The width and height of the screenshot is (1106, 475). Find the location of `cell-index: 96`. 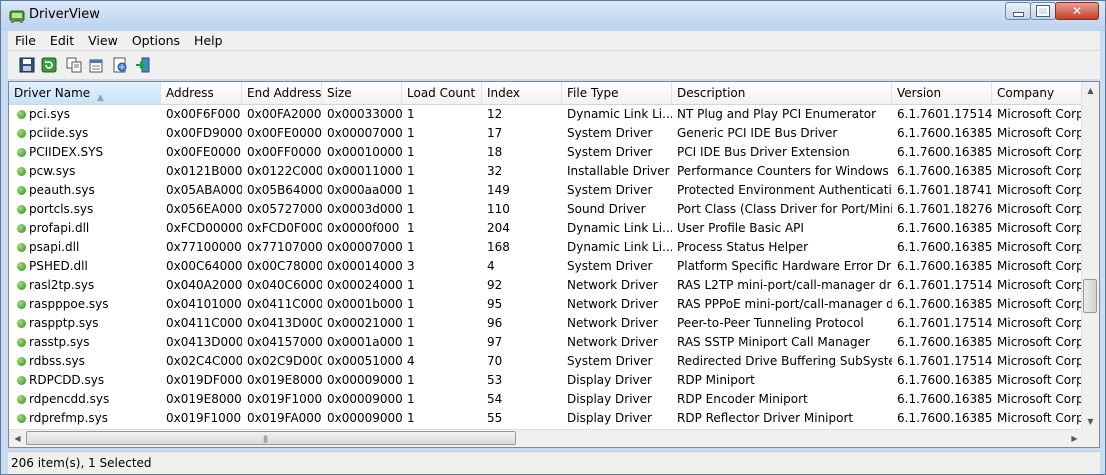

cell-index: 96 is located at coordinates (495, 323).